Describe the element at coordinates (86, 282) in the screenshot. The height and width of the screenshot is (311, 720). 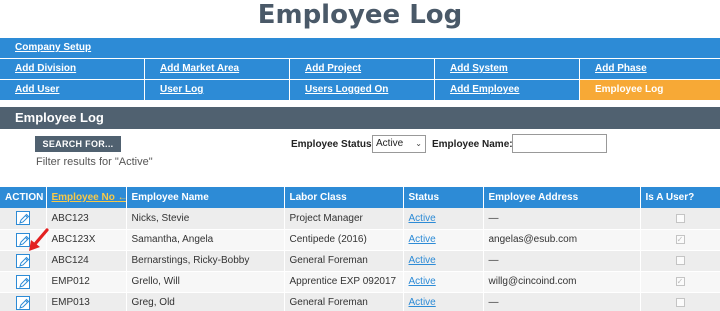
I see `employee-no-cell: EMP012` at that location.